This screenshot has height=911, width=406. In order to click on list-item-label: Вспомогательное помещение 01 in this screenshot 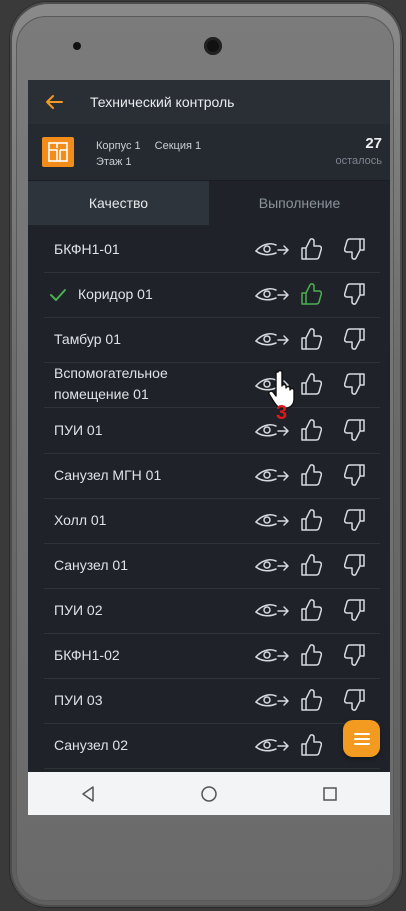, I will do `click(111, 383)`.